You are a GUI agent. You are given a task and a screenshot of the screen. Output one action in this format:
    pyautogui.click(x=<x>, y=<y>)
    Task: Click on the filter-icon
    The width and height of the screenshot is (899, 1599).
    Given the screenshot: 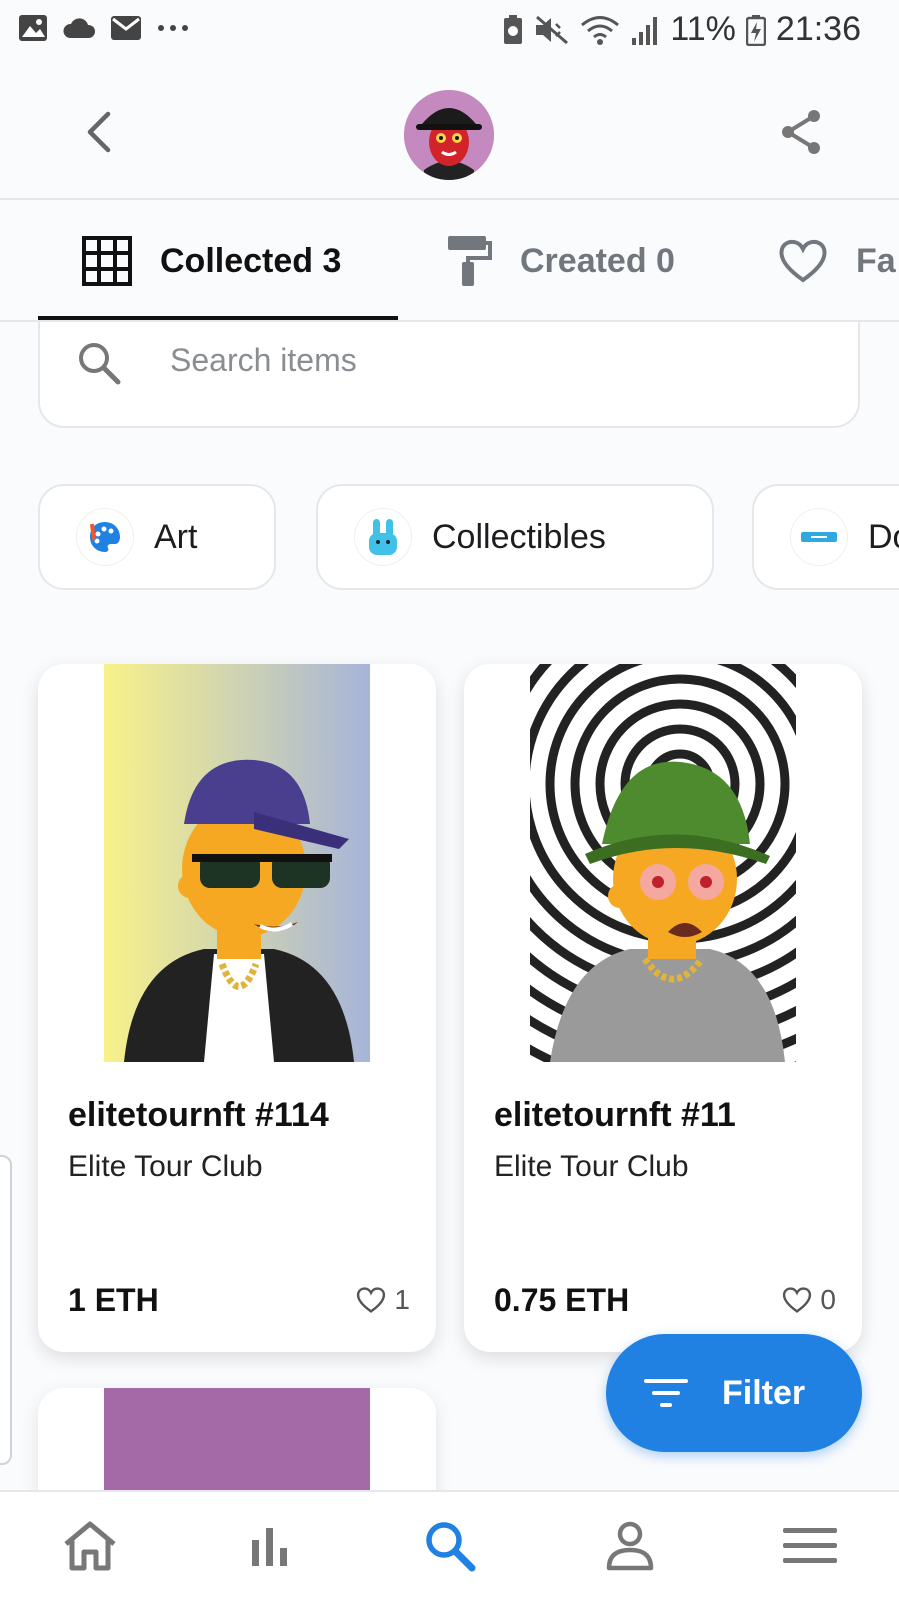 What is the action you would take?
    pyautogui.click(x=666, y=1393)
    